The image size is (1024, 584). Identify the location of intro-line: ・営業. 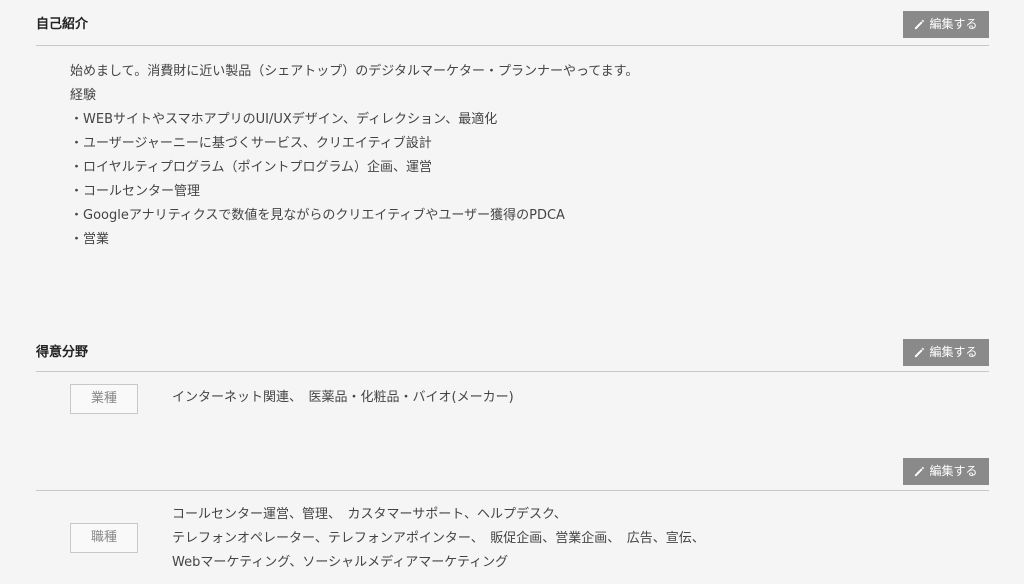
(90, 239).